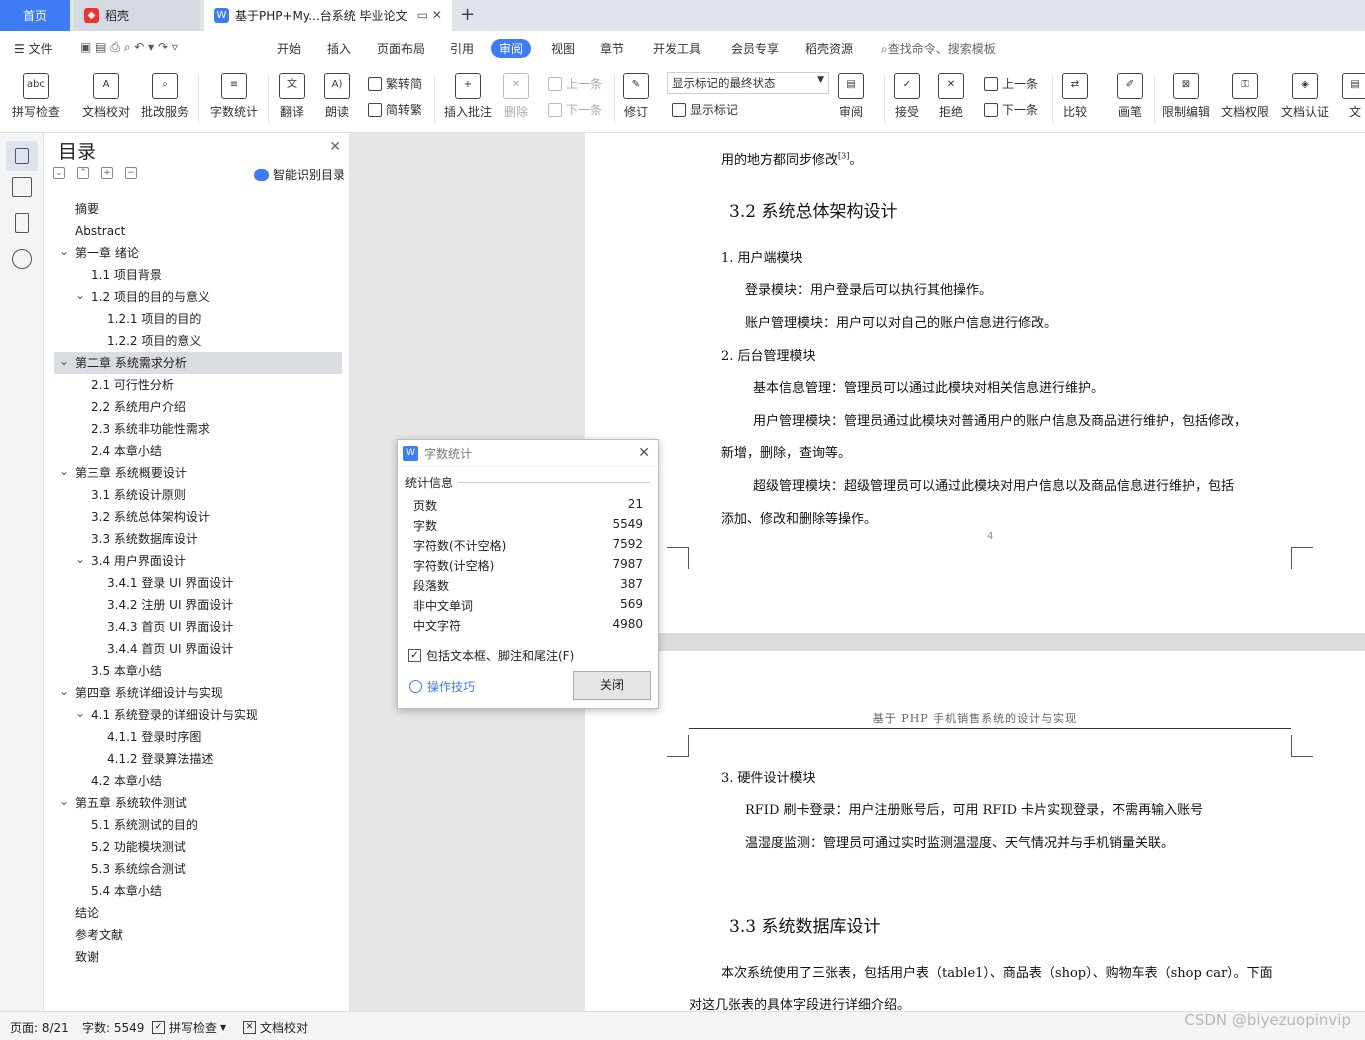 The image size is (1365, 1040). What do you see at coordinates (106, 92) in the screenshot?
I see `doc-check-button: A 文档校对` at bounding box center [106, 92].